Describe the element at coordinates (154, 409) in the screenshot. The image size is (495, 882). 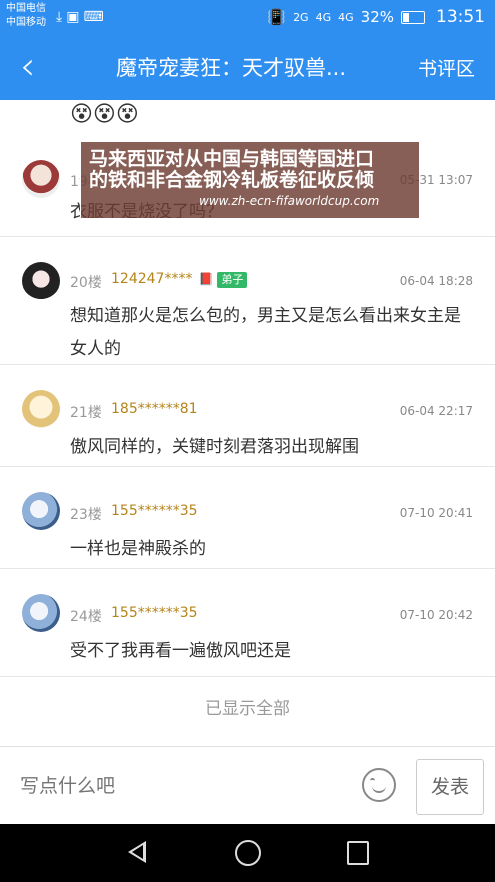
I see `username: 185******81` at that location.